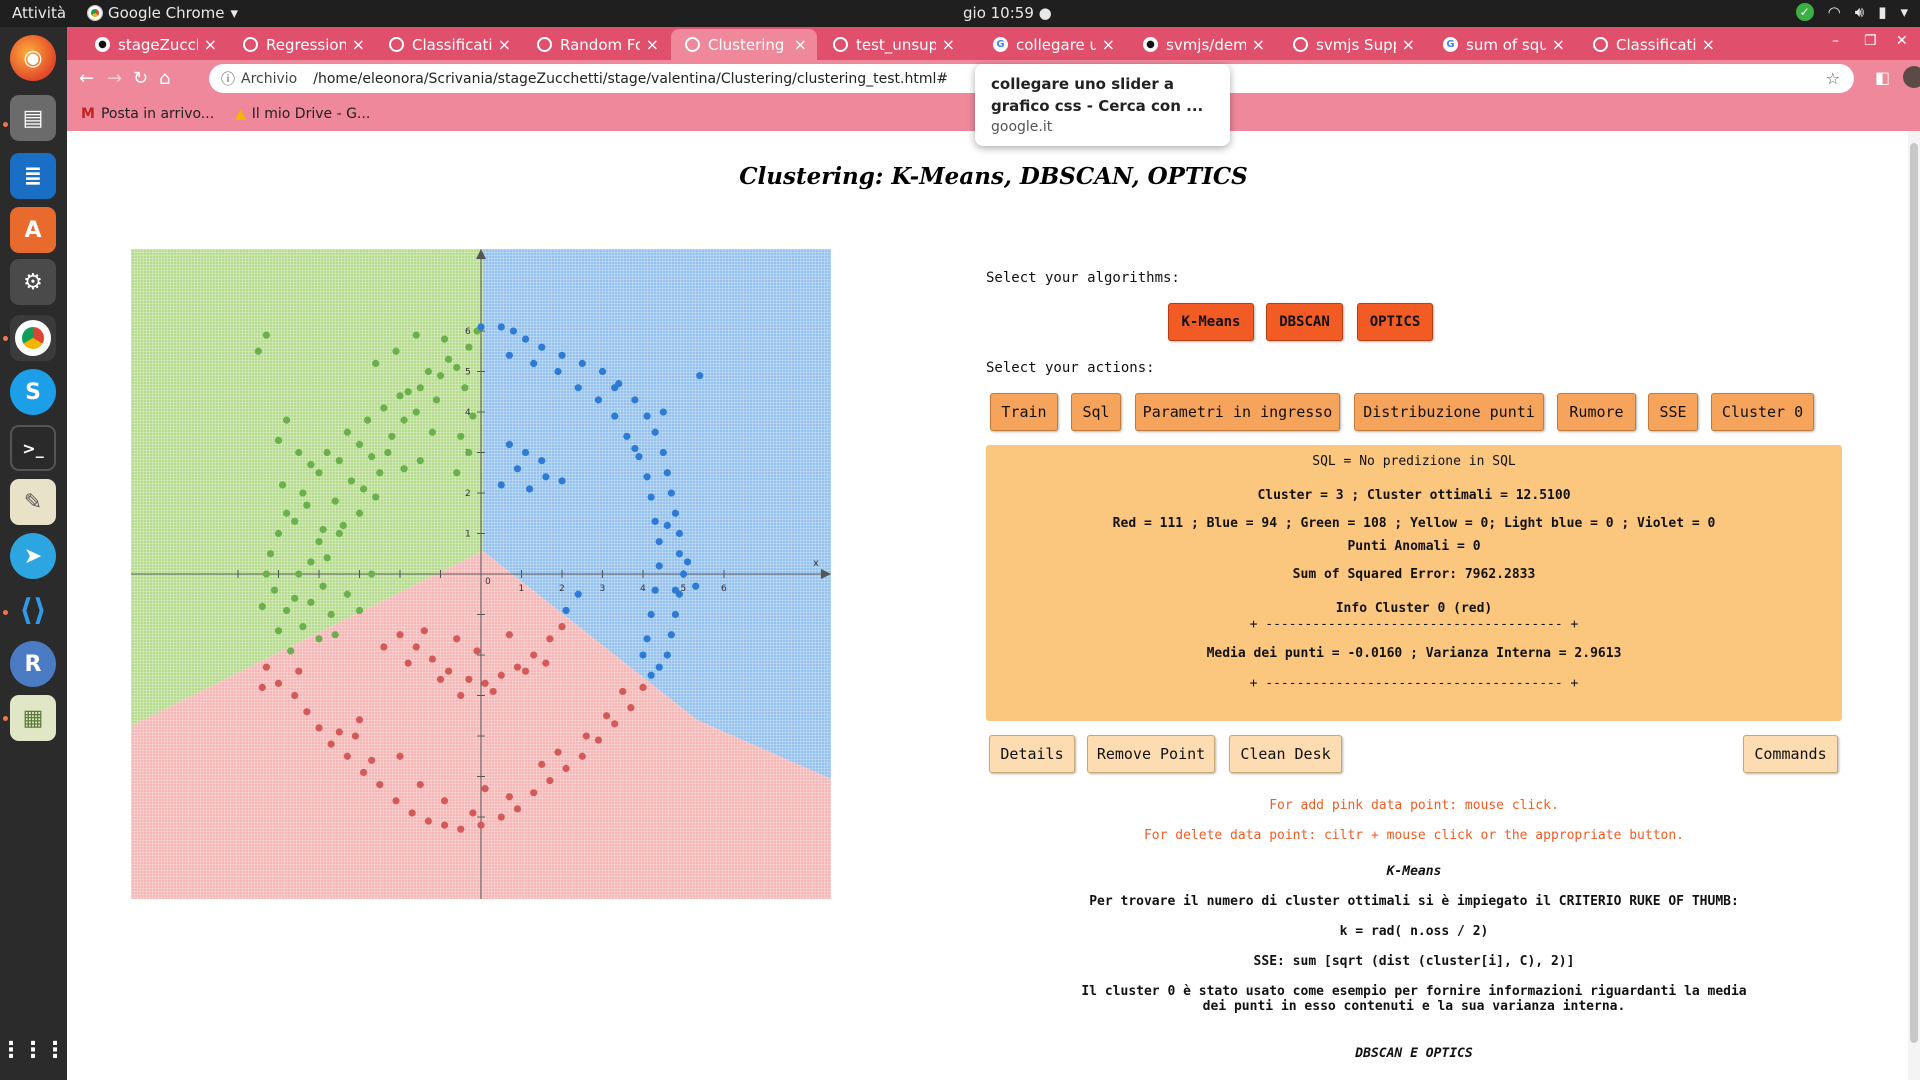  What do you see at coordinates (1352, 44) in the screenshot?
I see `tab-9: svmjs Suppo ×` at bounding box center [1352, 44].